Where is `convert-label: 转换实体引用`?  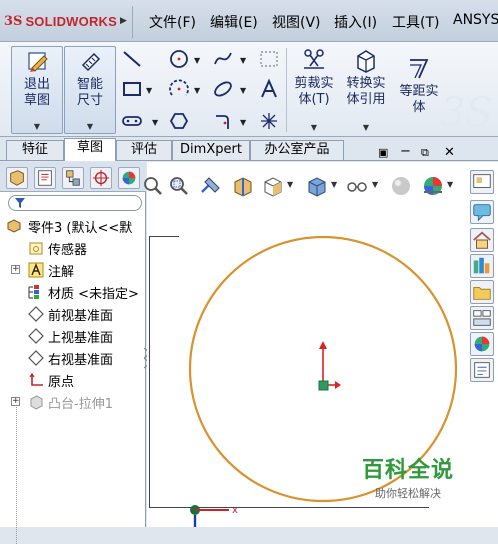
convert-label: 转换实体引用 is located at coordinates (366, 91).